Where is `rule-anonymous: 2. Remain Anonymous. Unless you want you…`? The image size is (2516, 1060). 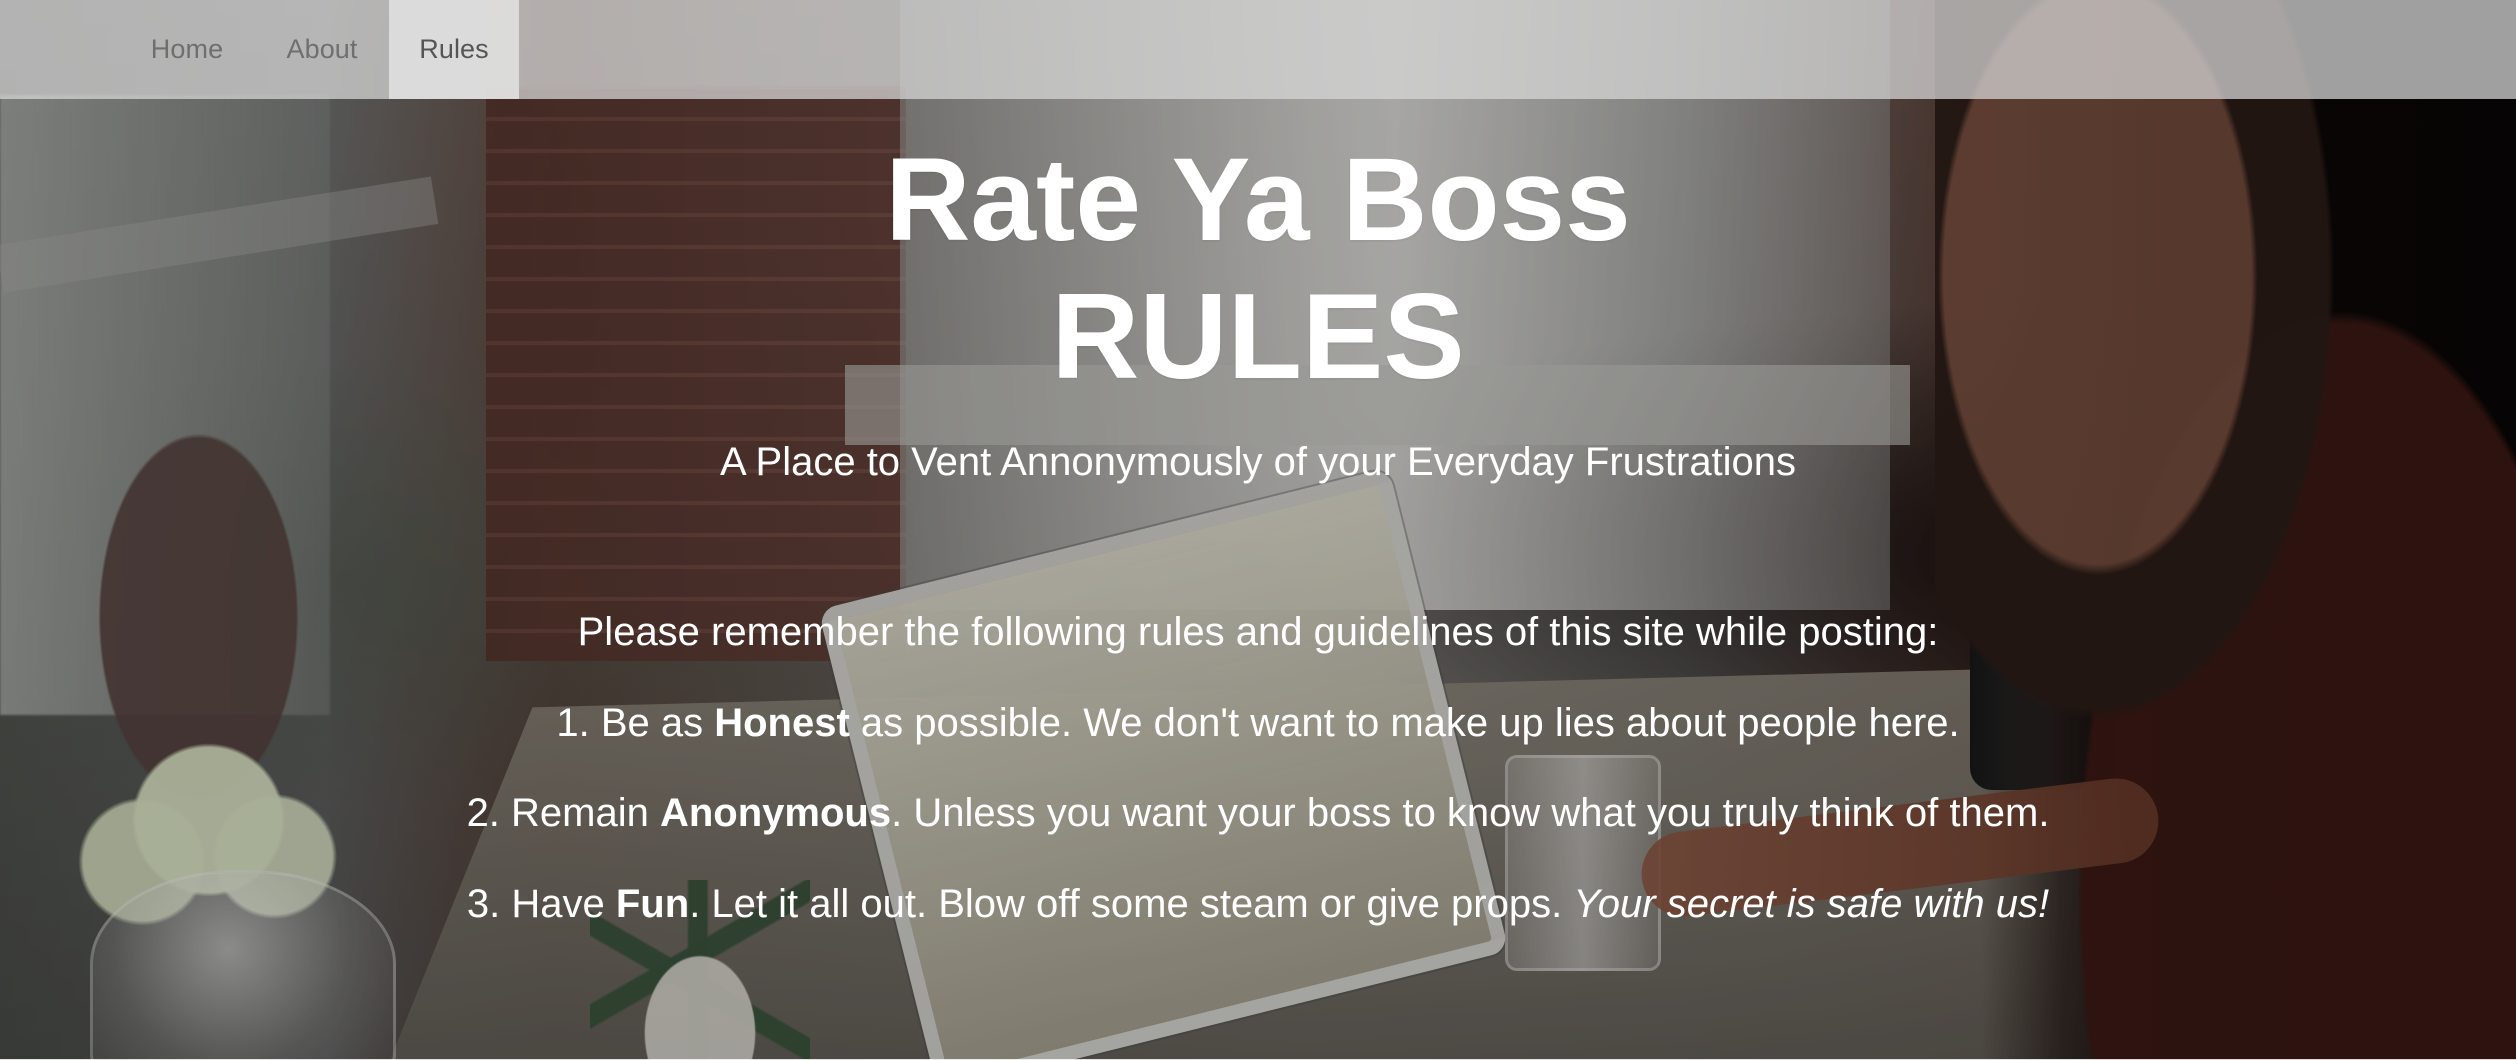
rule-anonymous: 2. Remain Anonymous. Unless you want you… is located at coordinates (1258, 813).